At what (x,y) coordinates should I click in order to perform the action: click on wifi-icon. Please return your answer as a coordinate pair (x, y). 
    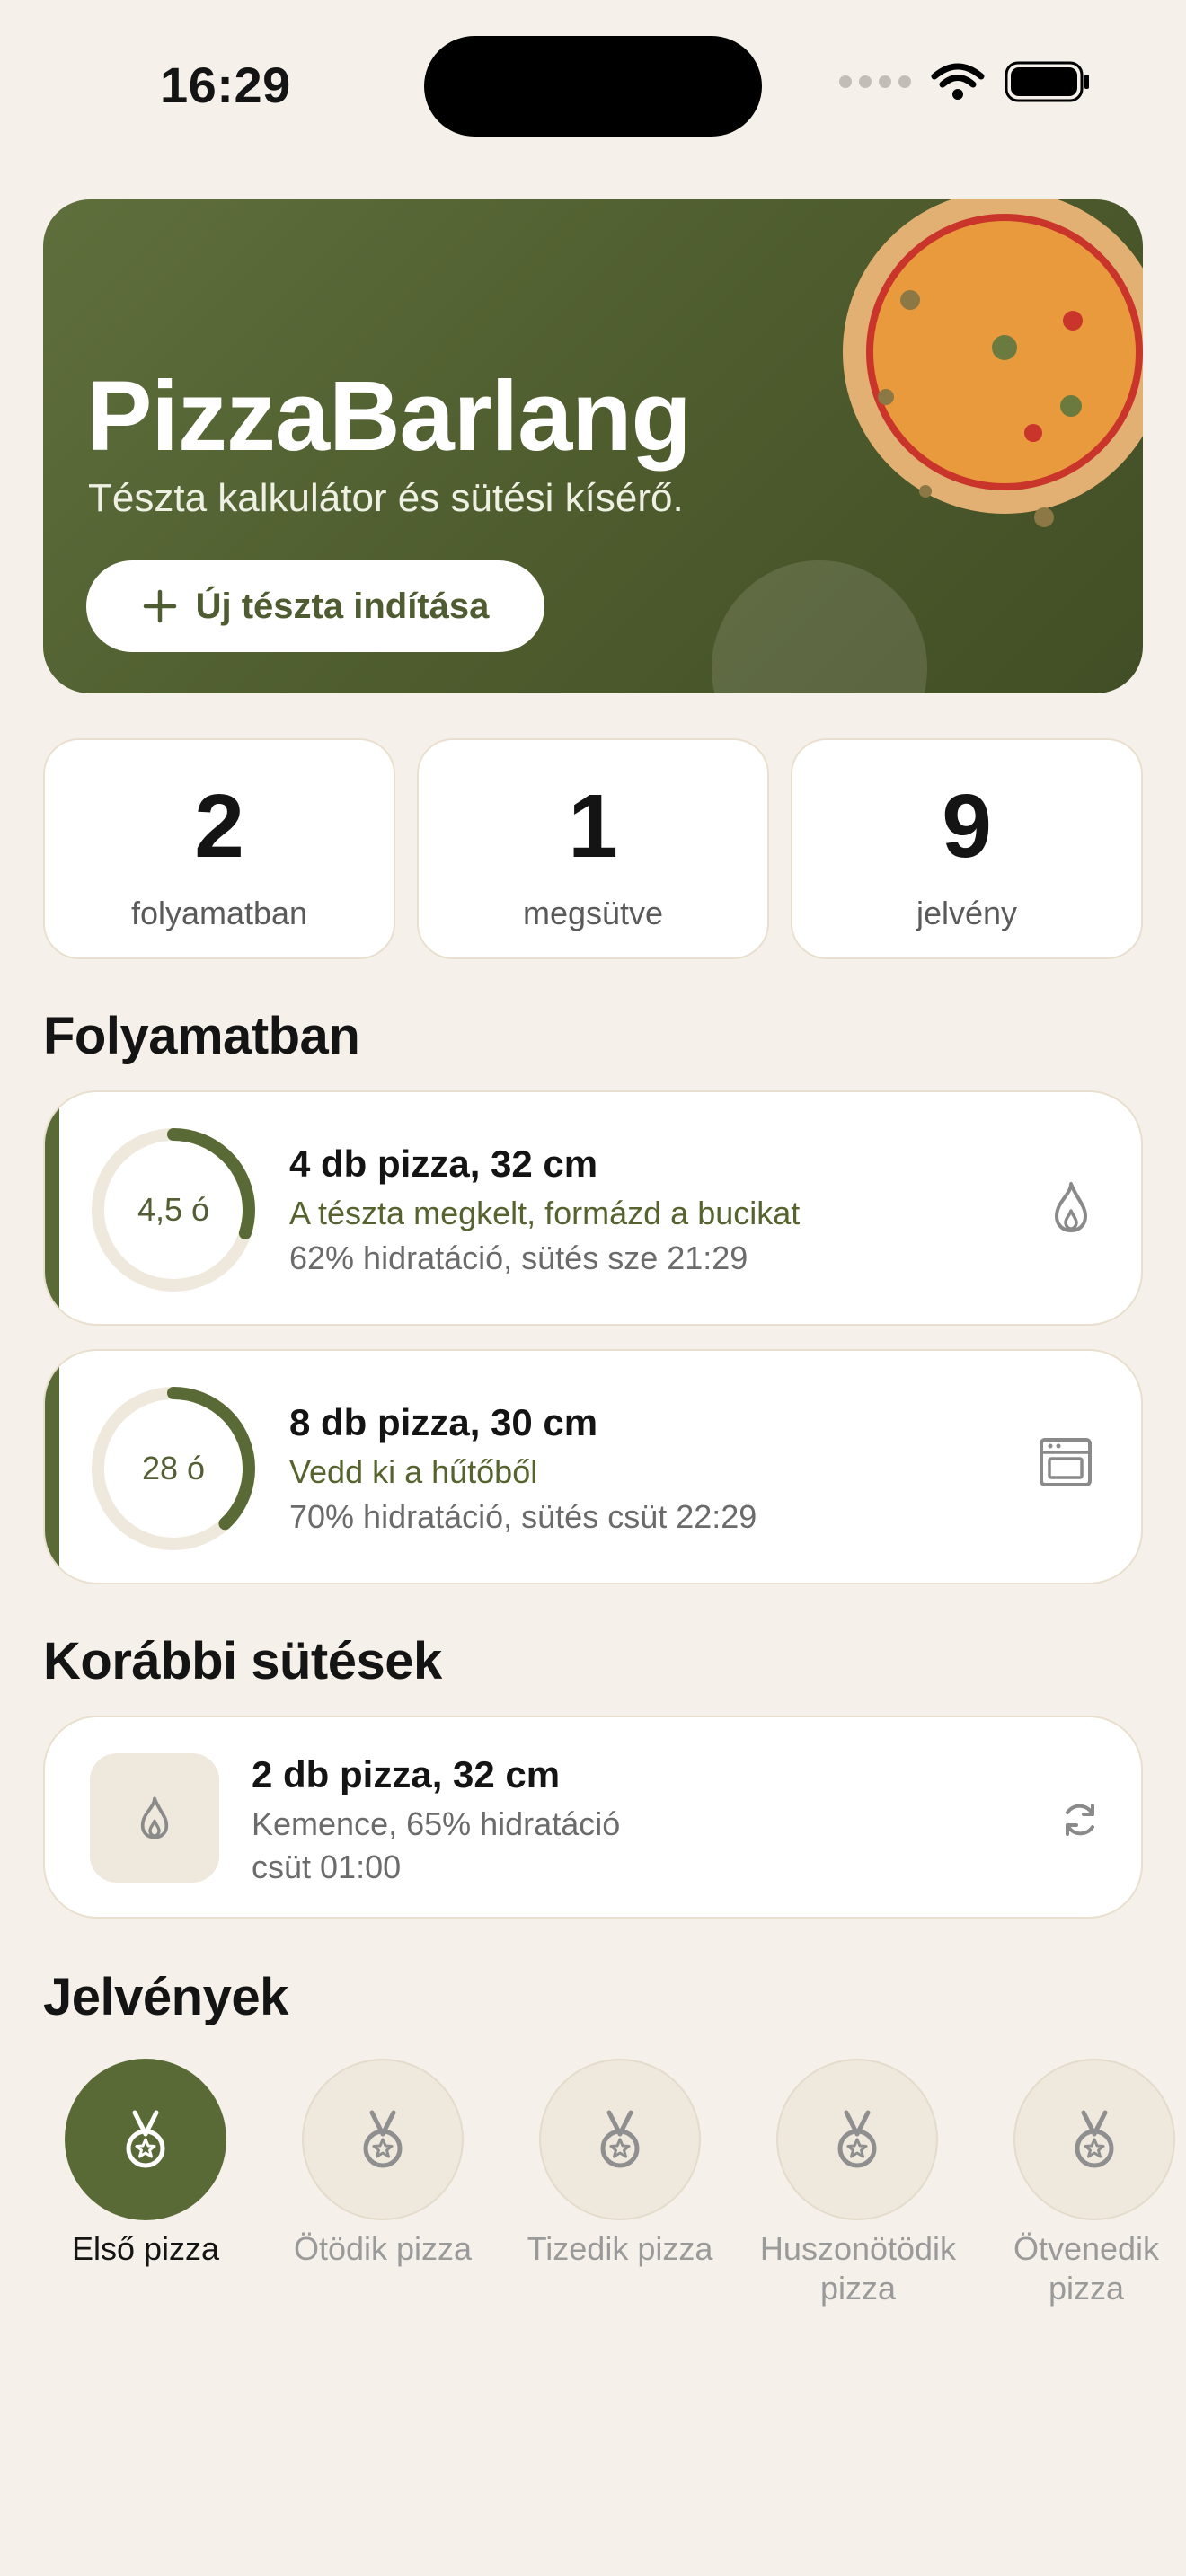
    Looking at the image, I should click on (958, 81).